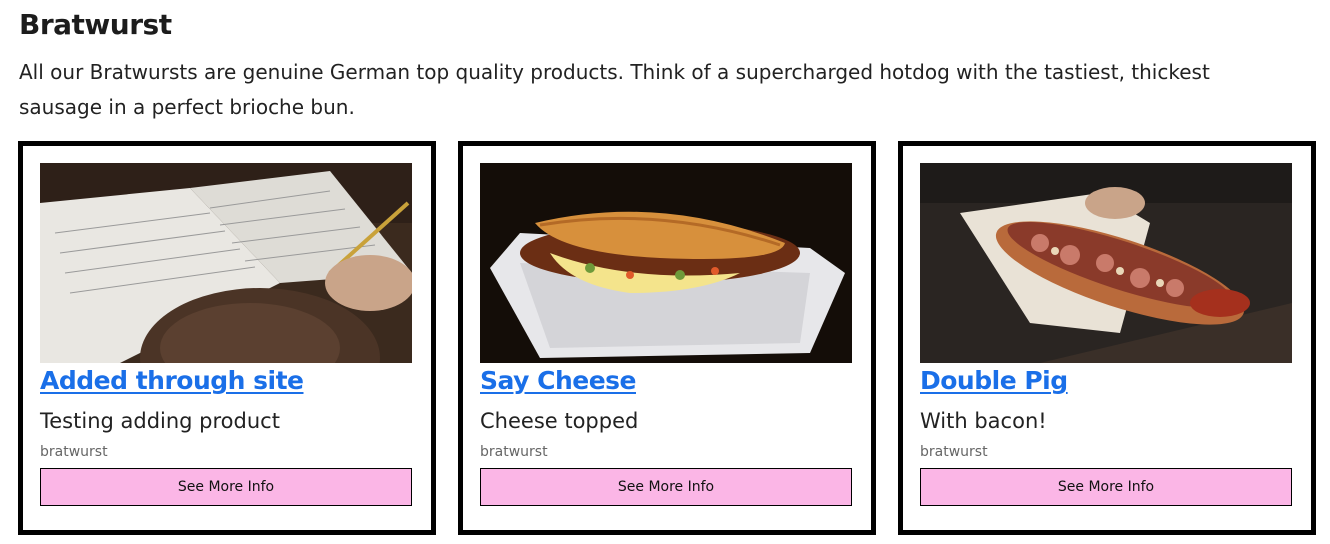  Describe the element at coordinates (95, 24) in the screenshot. I see `page-title: Bratwurst` at that location.